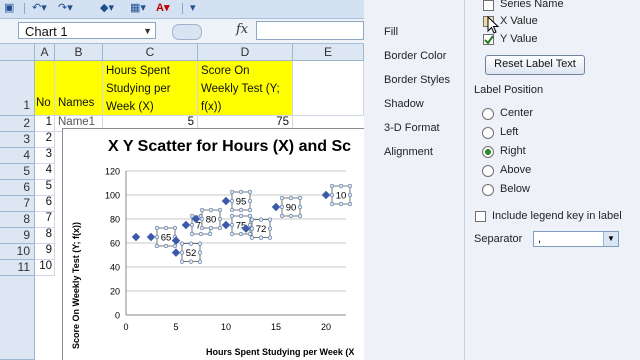  What do you see at coordinates (391, 32) in the screenshot?
I see `nav-fill: Fill` at bounding box center [391, 32].